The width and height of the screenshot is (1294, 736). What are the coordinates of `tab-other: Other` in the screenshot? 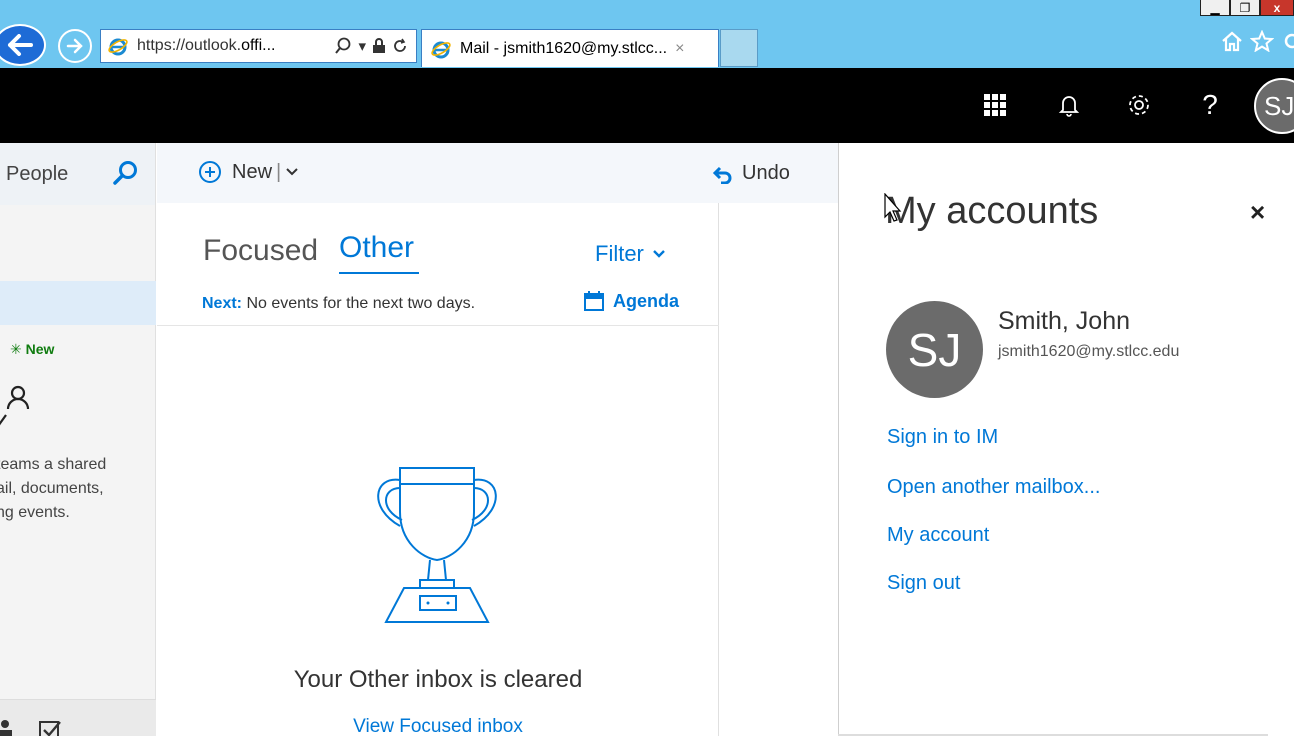 It's located at (376, 248).